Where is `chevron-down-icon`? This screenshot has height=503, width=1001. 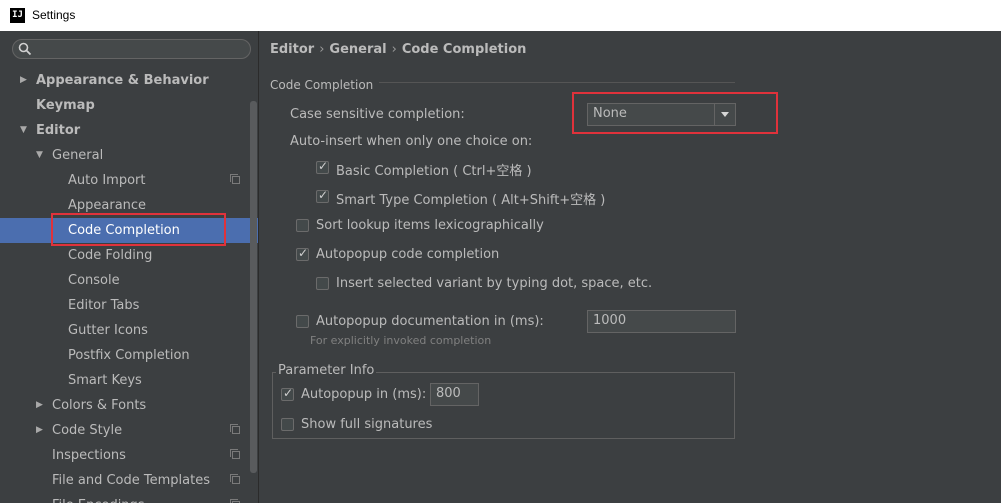 chevron-down-icon is located at coordinates (724, 114).